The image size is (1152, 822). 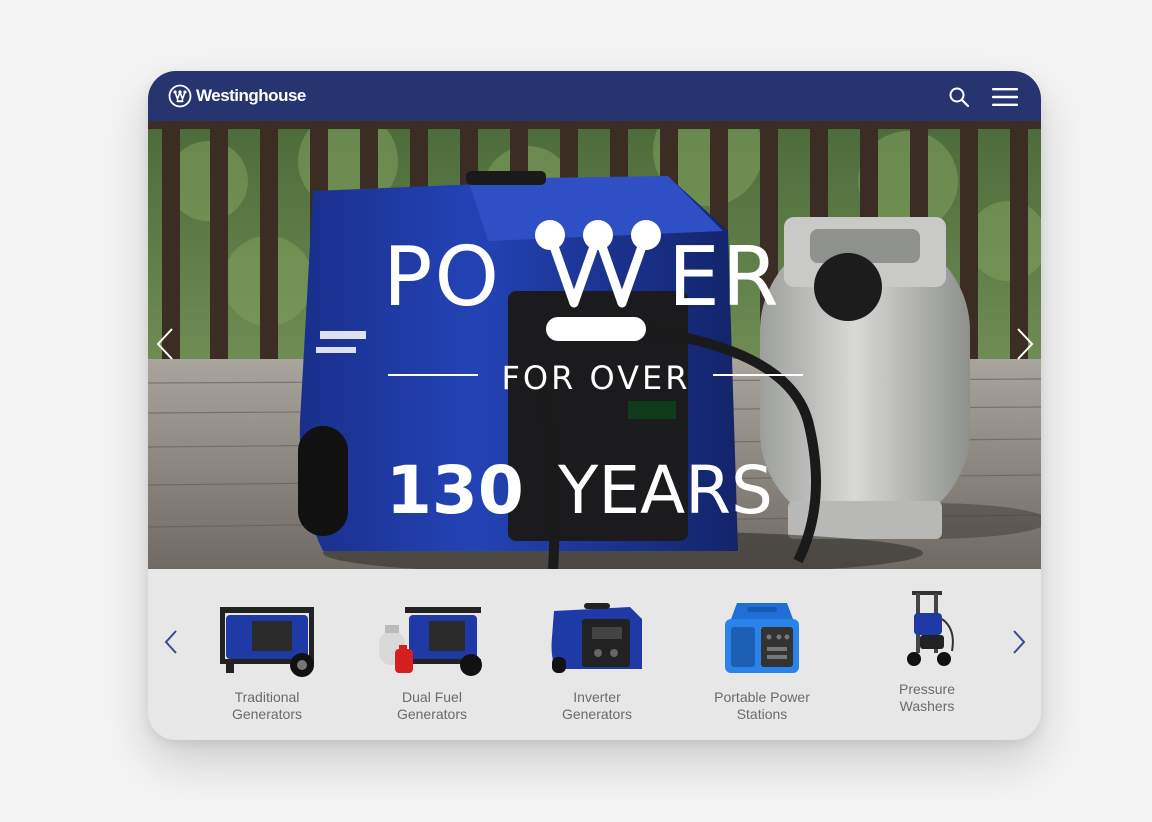 What do you see at coordinates (762, 638) in the screenshot?
I see `portable-power-station-image` at bounding box center [762, 638].